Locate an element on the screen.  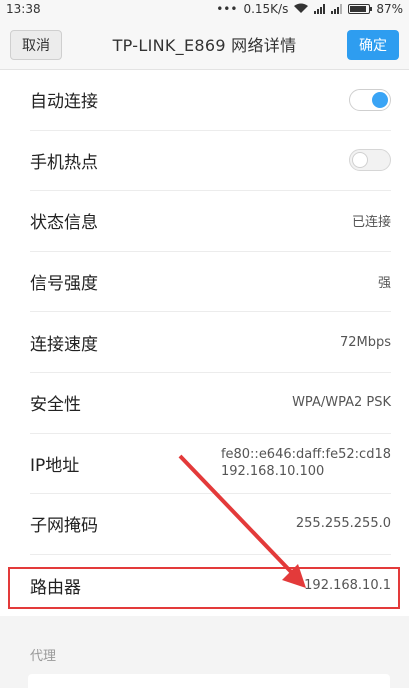
auto-connect-toggle is located at coordinates (370, 99).